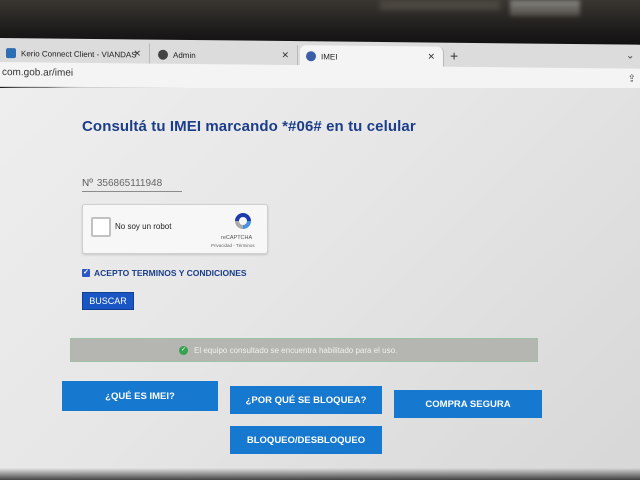  Describe the element at coordinates (233, 245) in the screenshot. I see `recaptcha-links: Privacidad - Términos` at that location.